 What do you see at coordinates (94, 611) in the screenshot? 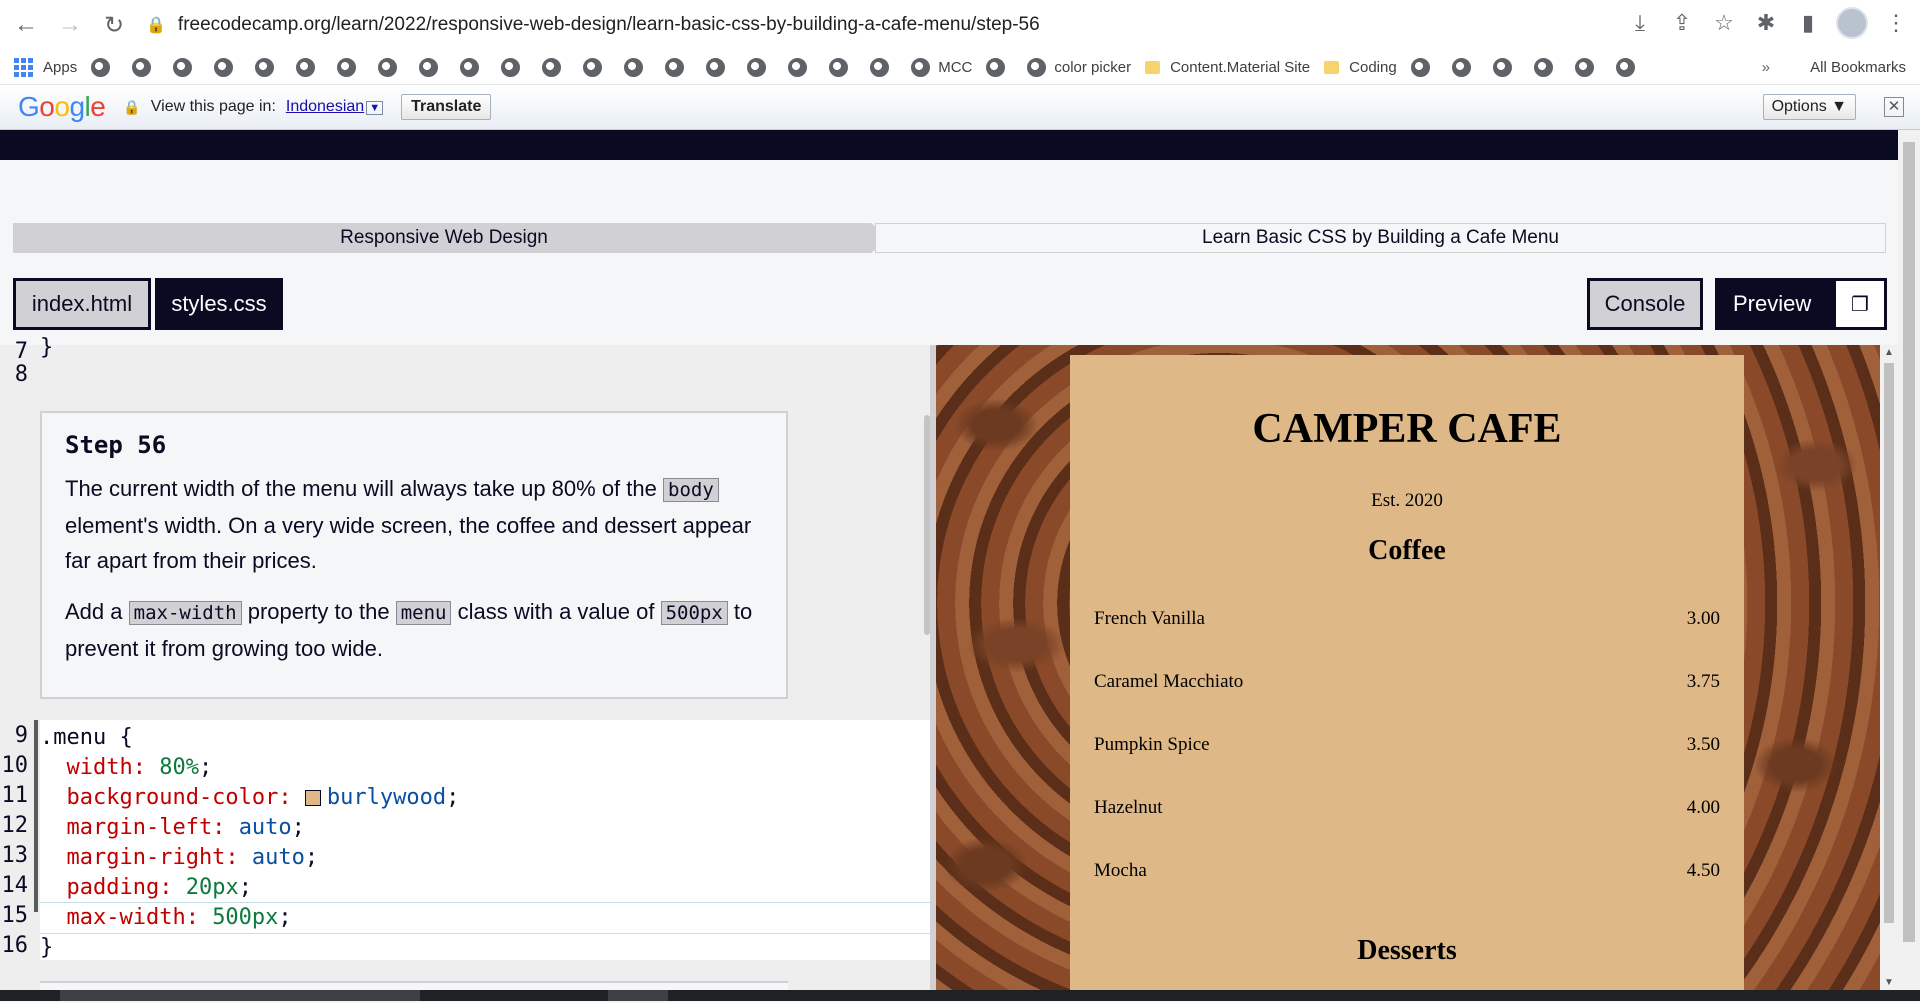
I see `instruction-text: Add a` at bounding box center [94, 611].